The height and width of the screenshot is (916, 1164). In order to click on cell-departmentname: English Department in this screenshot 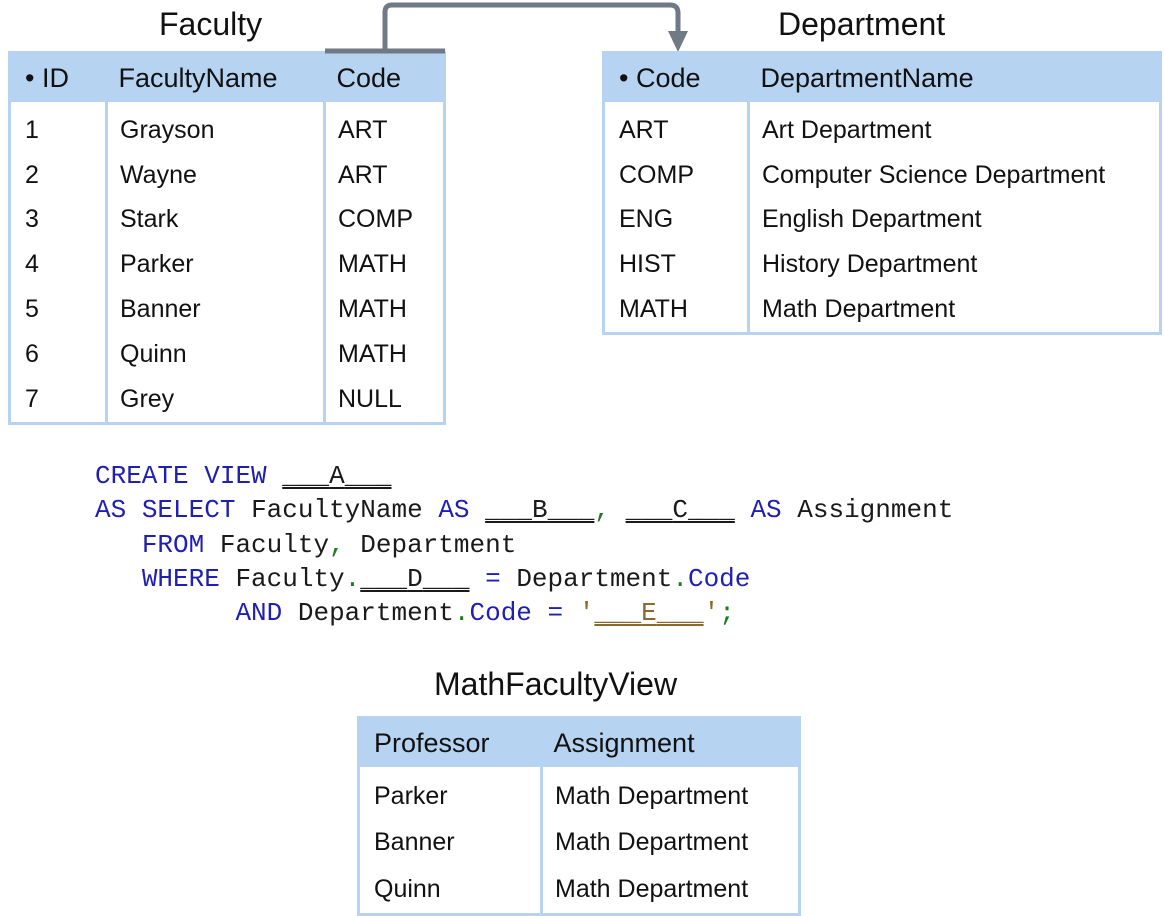, I will do `click(954, 220)`.